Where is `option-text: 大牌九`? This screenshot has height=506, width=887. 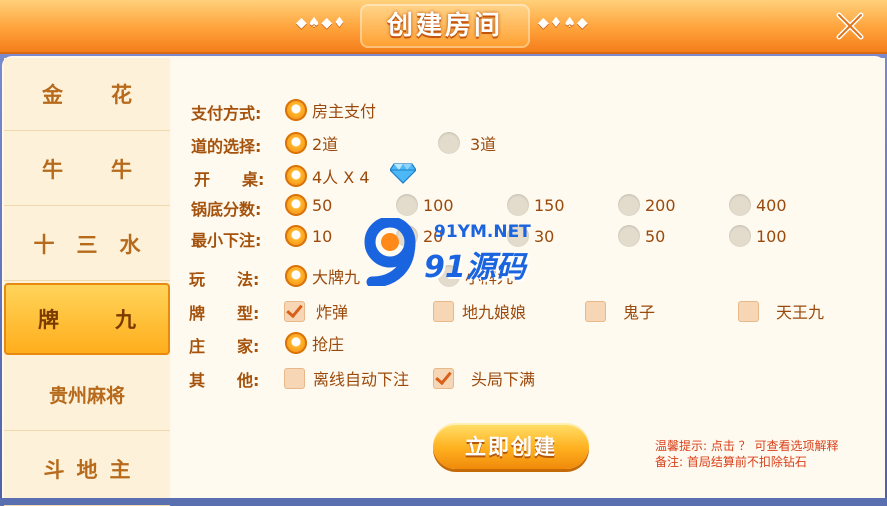
option-text: 大牌九 is located at coordinates (336, 277).